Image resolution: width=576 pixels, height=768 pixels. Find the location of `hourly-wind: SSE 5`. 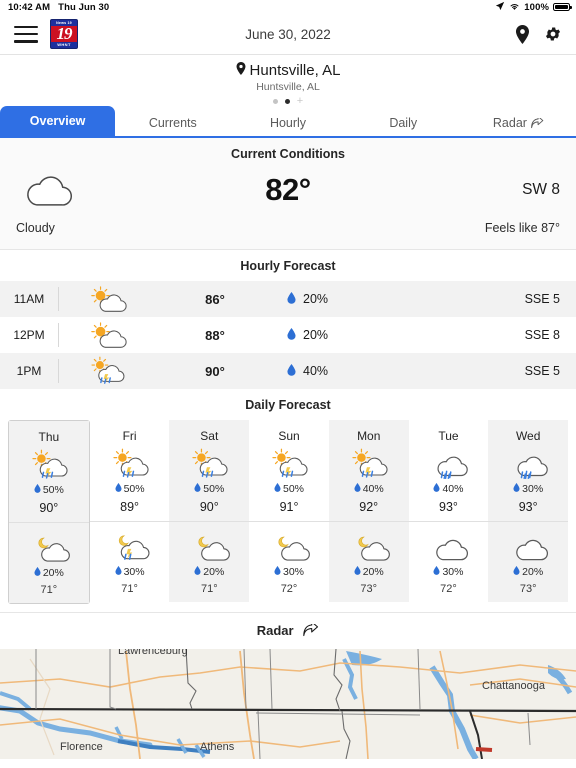

hourly-wind: SSE 5 is located at coordinates (542, 371).